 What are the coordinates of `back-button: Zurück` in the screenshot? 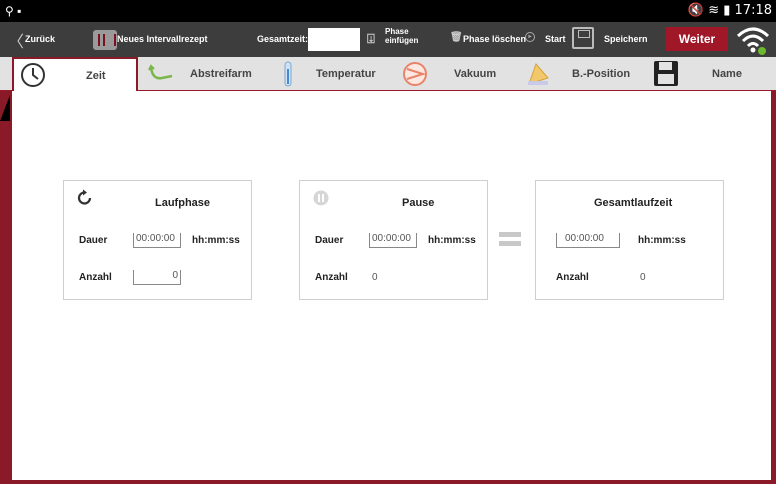 It's located at (40, 39).